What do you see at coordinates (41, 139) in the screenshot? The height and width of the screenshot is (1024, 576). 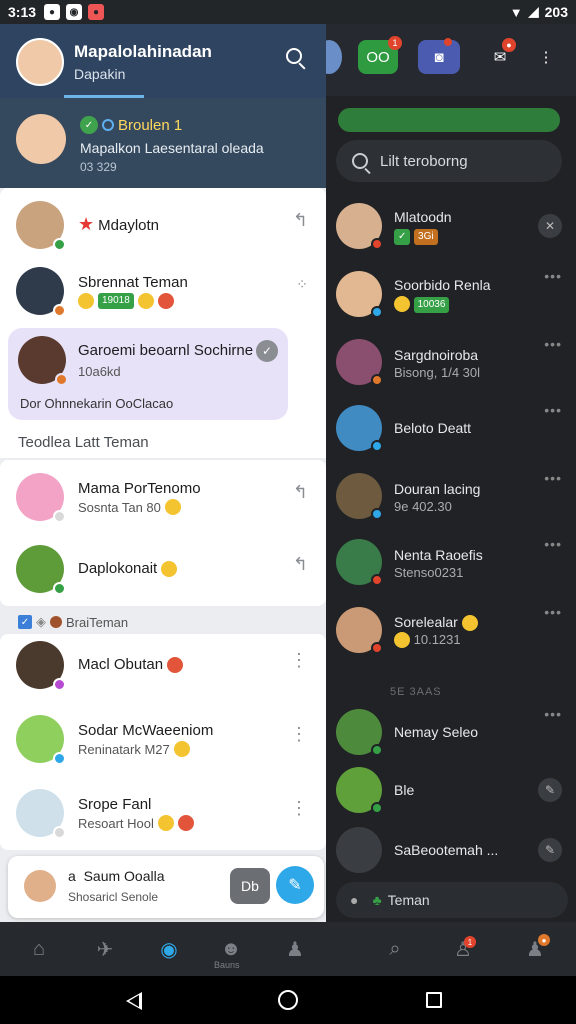 I see `featured-avatar` at bounding box center [41, 139].